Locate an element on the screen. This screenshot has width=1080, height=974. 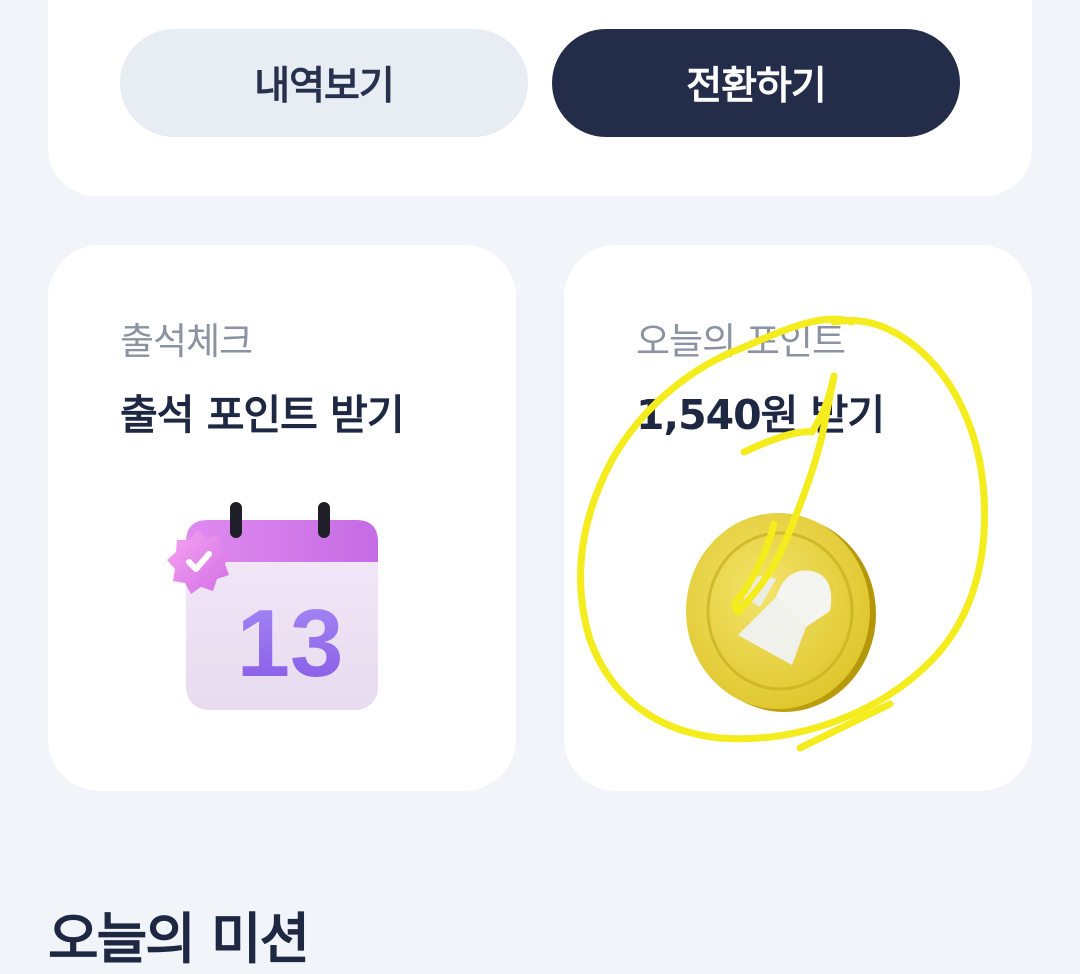
points-card-title: 1,540원 받기 is located at coordinates (760, 415).